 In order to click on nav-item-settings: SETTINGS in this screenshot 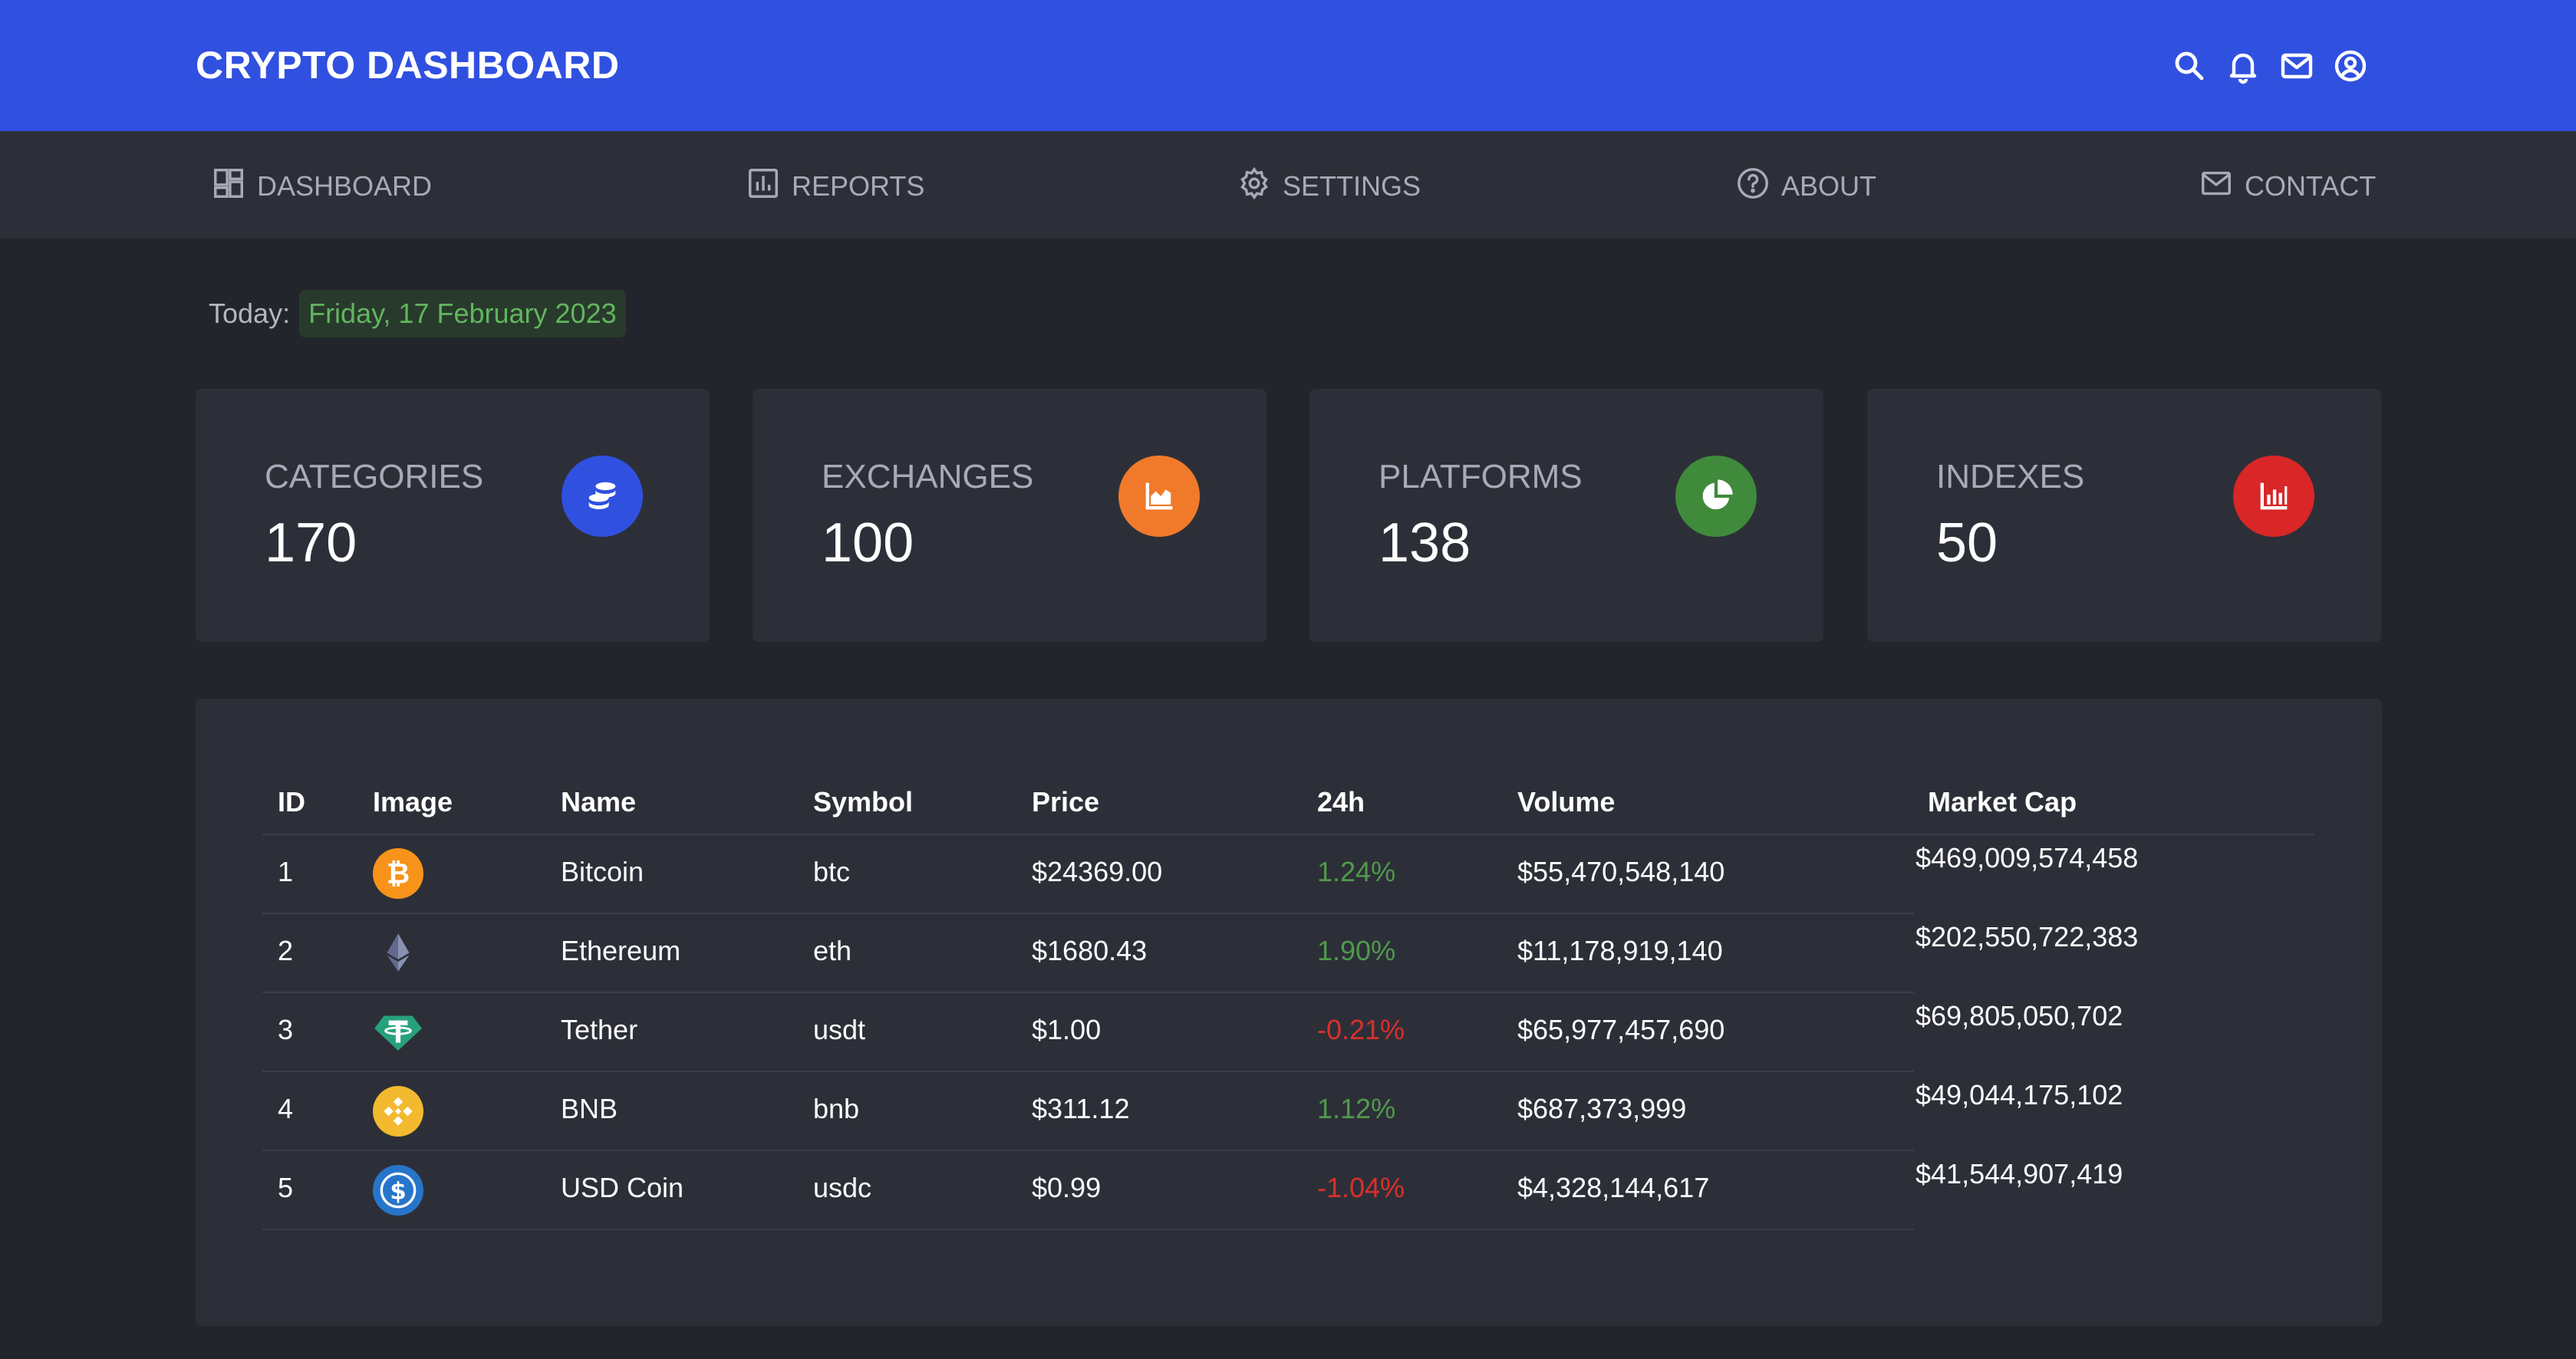, I will do `click(1329, 187)`.